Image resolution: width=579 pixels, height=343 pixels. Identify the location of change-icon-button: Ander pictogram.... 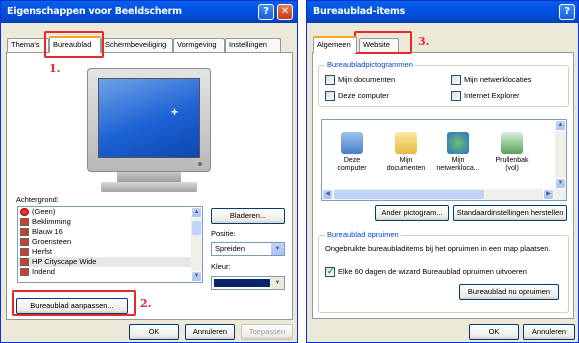
(412, 213).